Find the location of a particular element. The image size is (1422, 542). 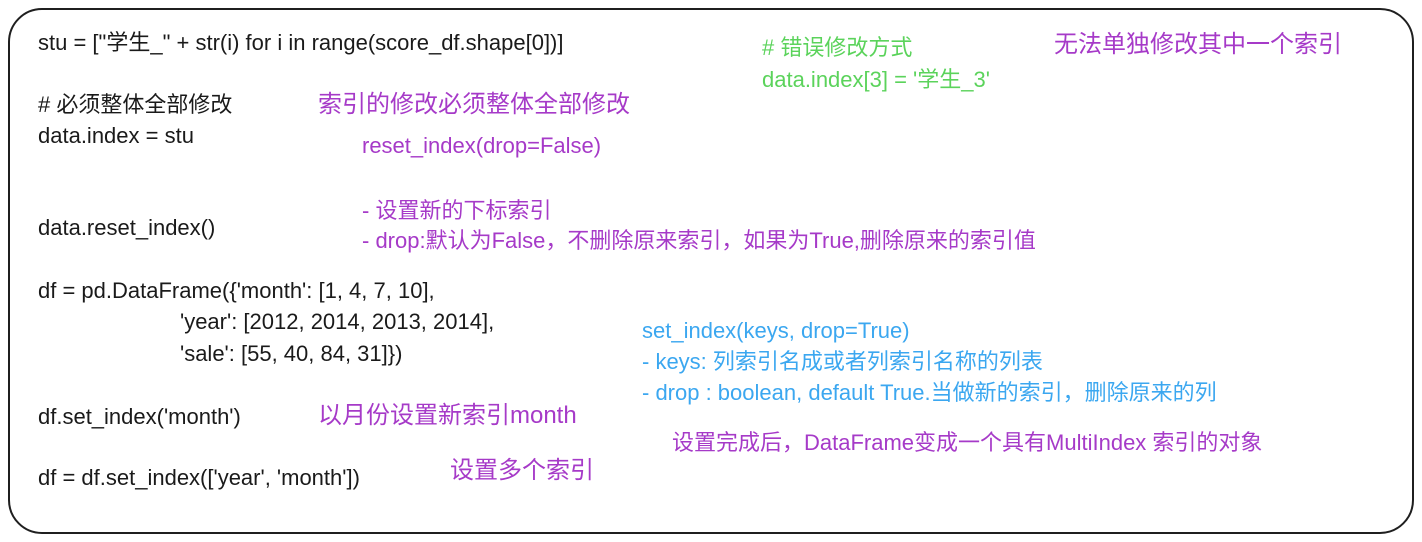

note-reset-desc2: - drop:默认为False，不删除原来索引，如果为True,删除原来的索引值 is located at coordinates (699, 240).